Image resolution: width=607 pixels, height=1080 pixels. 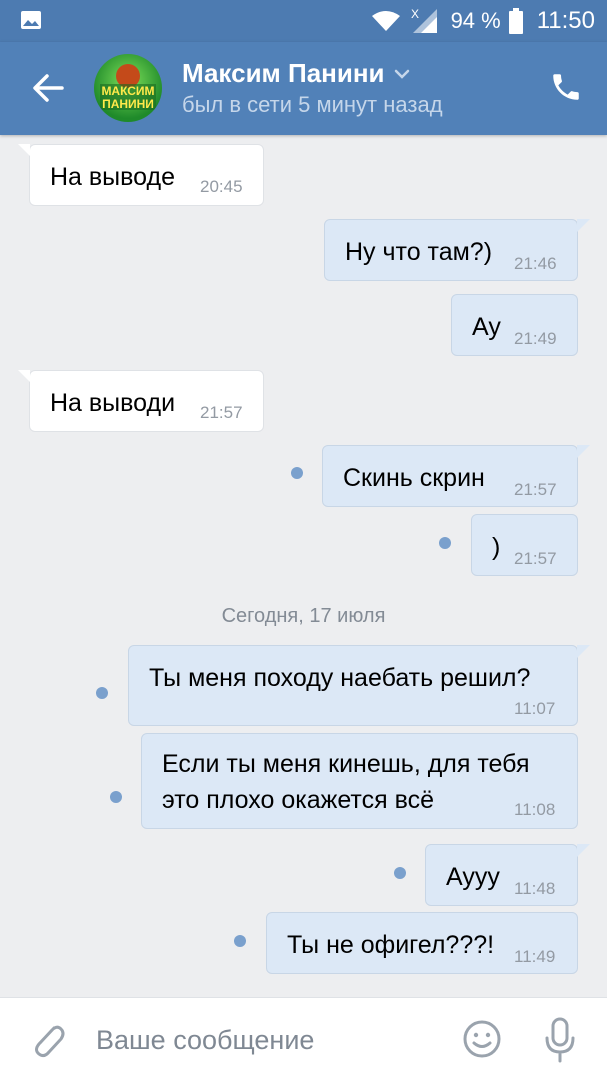 I want to click on message-text: Аууу, so click(x=473, y=877).